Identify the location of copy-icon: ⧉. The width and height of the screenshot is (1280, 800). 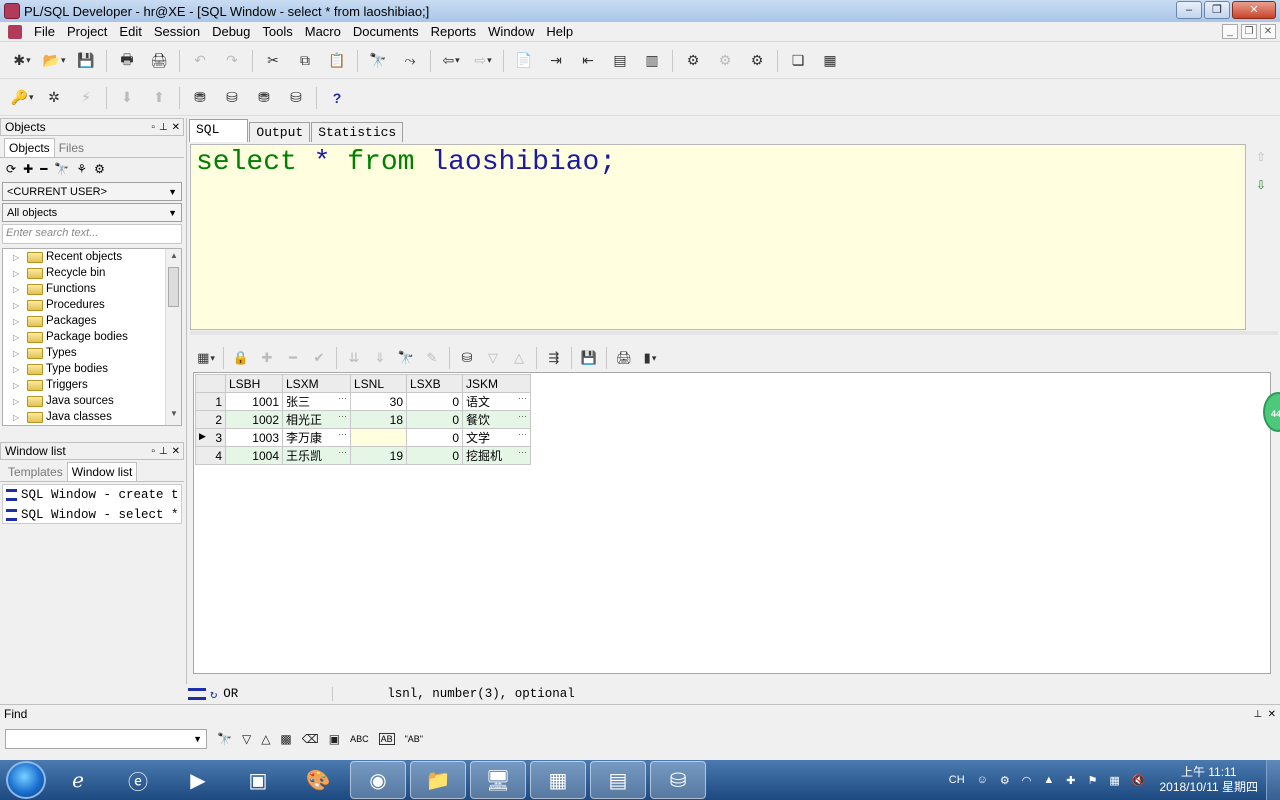
(305, 61).